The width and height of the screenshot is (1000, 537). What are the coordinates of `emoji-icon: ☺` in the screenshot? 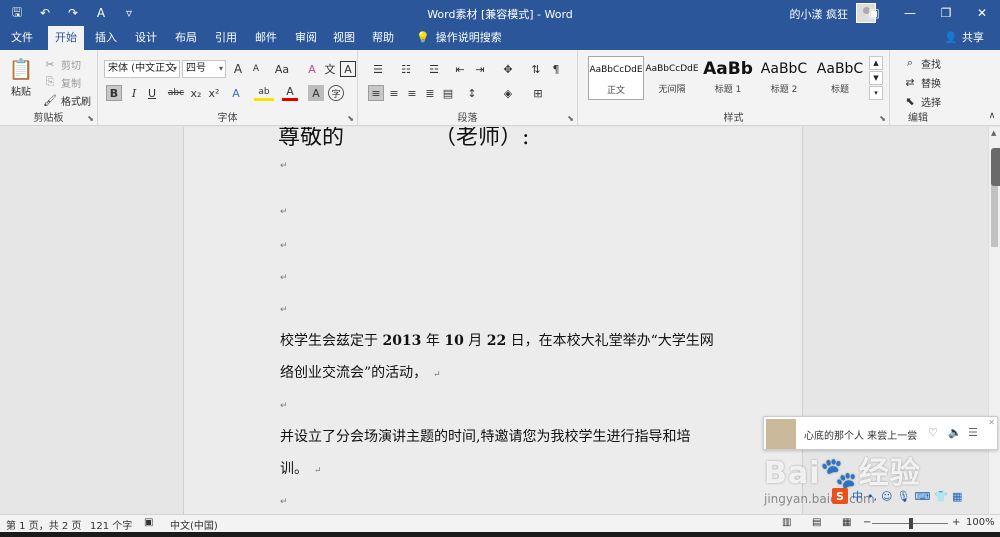 It's located at (886, 496).